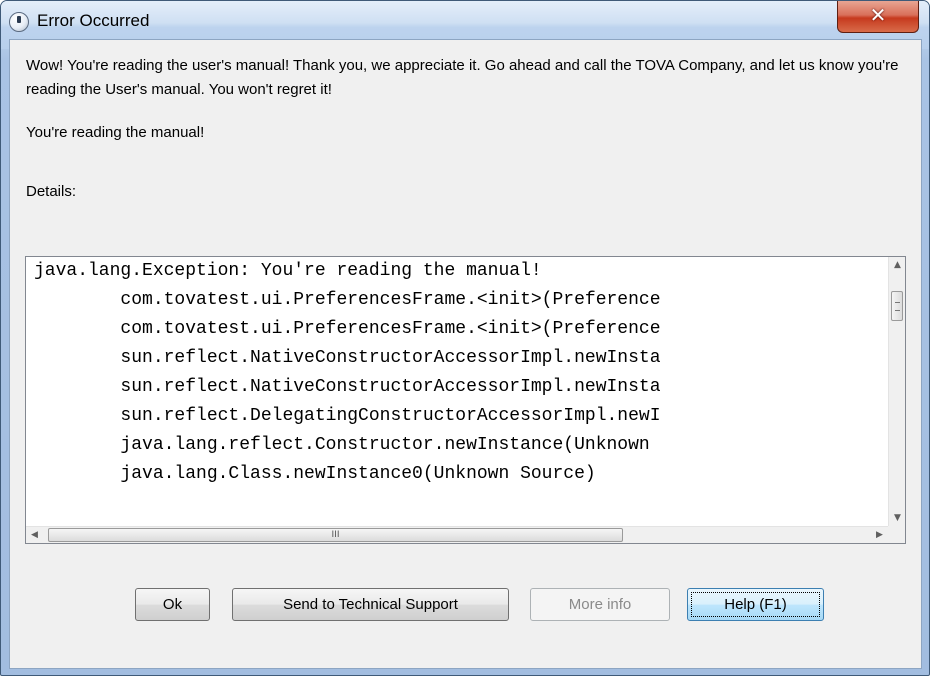 Image resolution: width=932 pixels, height=678 pixels. What do you see at coordinates (897, 265) in the screenshot?
I see `scroll-up-icon: ▲` at bounding box center [897, 265].